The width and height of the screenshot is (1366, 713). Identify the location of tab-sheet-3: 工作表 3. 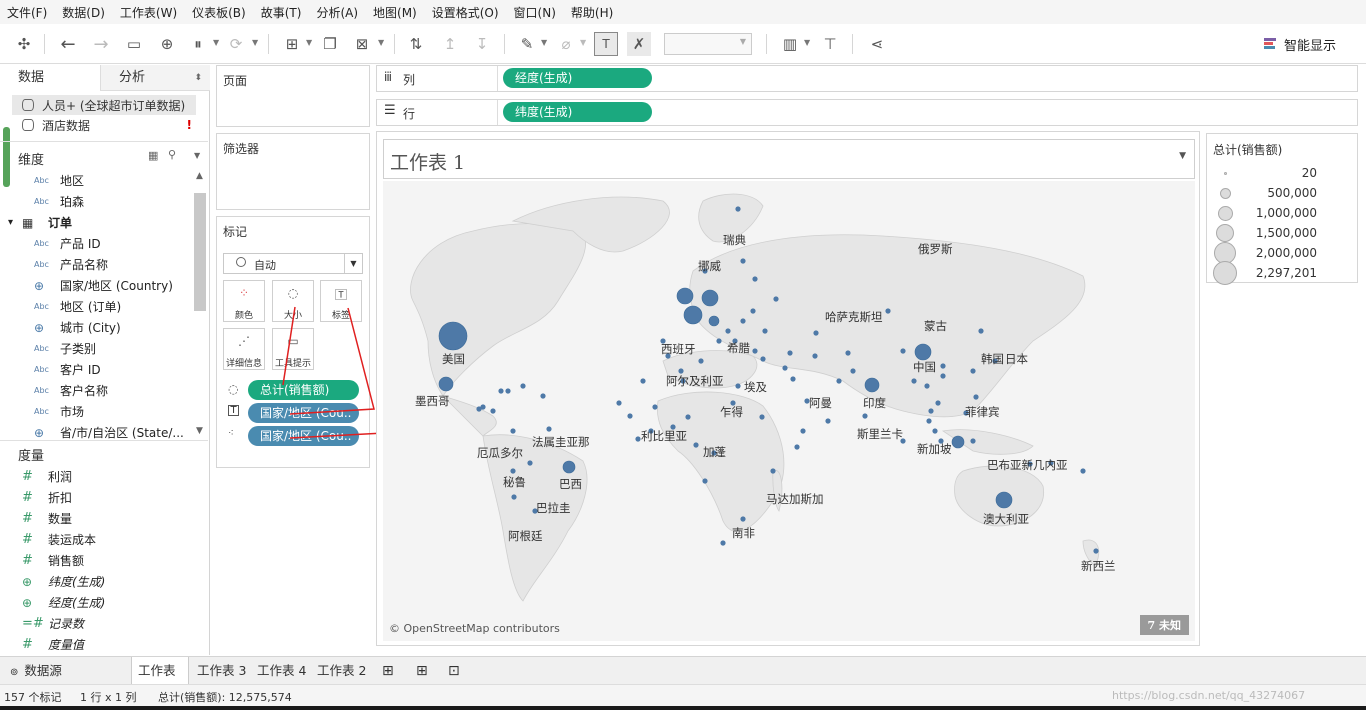
(221, 671).